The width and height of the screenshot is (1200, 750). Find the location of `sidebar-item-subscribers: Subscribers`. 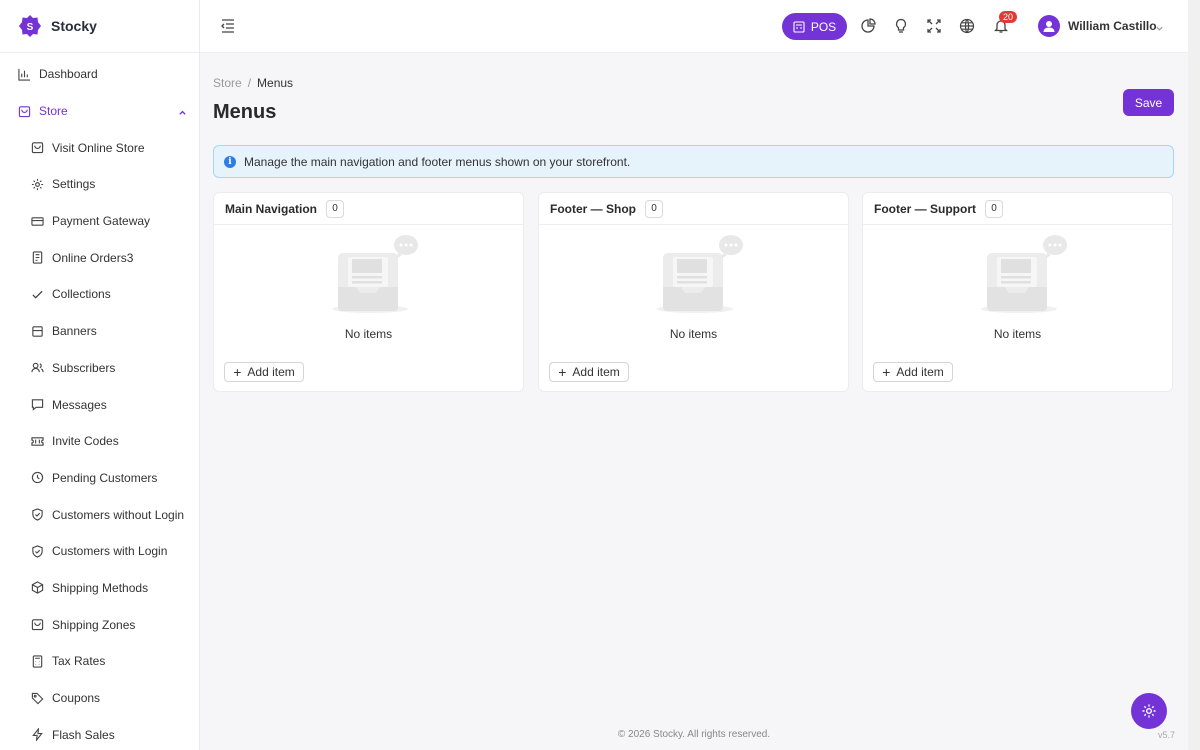

sidebar-item-subscribers: Subscribers is located at coordinates (99, 368).